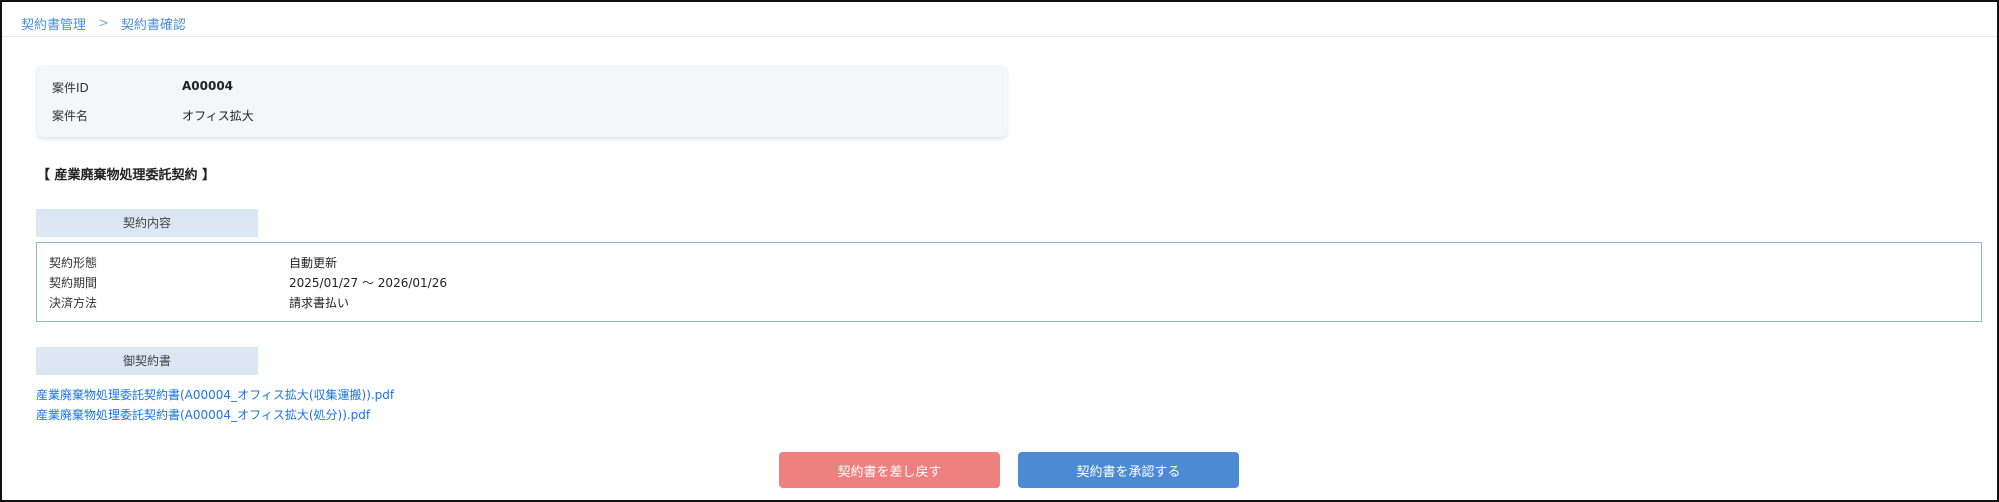 Image resolution: width=1999 pixels, height=502 pixels. What do you see at coordinates (53, 23) in the screenshot?
I see `breadcrumb-parent-link: 契約書管理` at bounding box center [53, 23].